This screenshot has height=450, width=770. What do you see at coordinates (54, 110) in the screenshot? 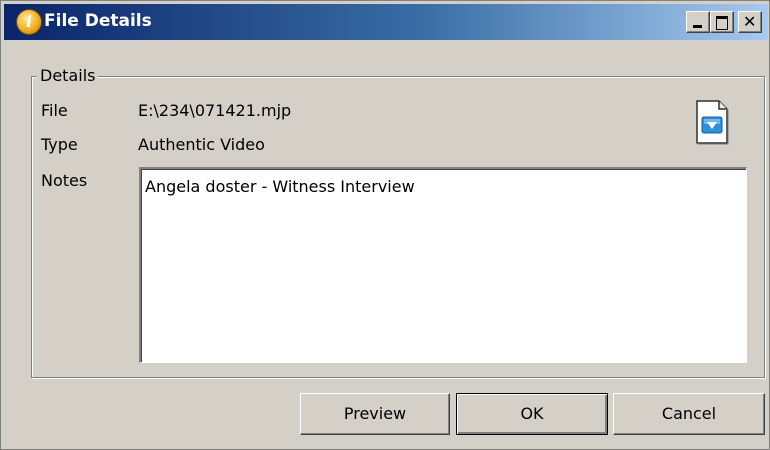
I see `file-label: File` at bounding box center [54, 110].